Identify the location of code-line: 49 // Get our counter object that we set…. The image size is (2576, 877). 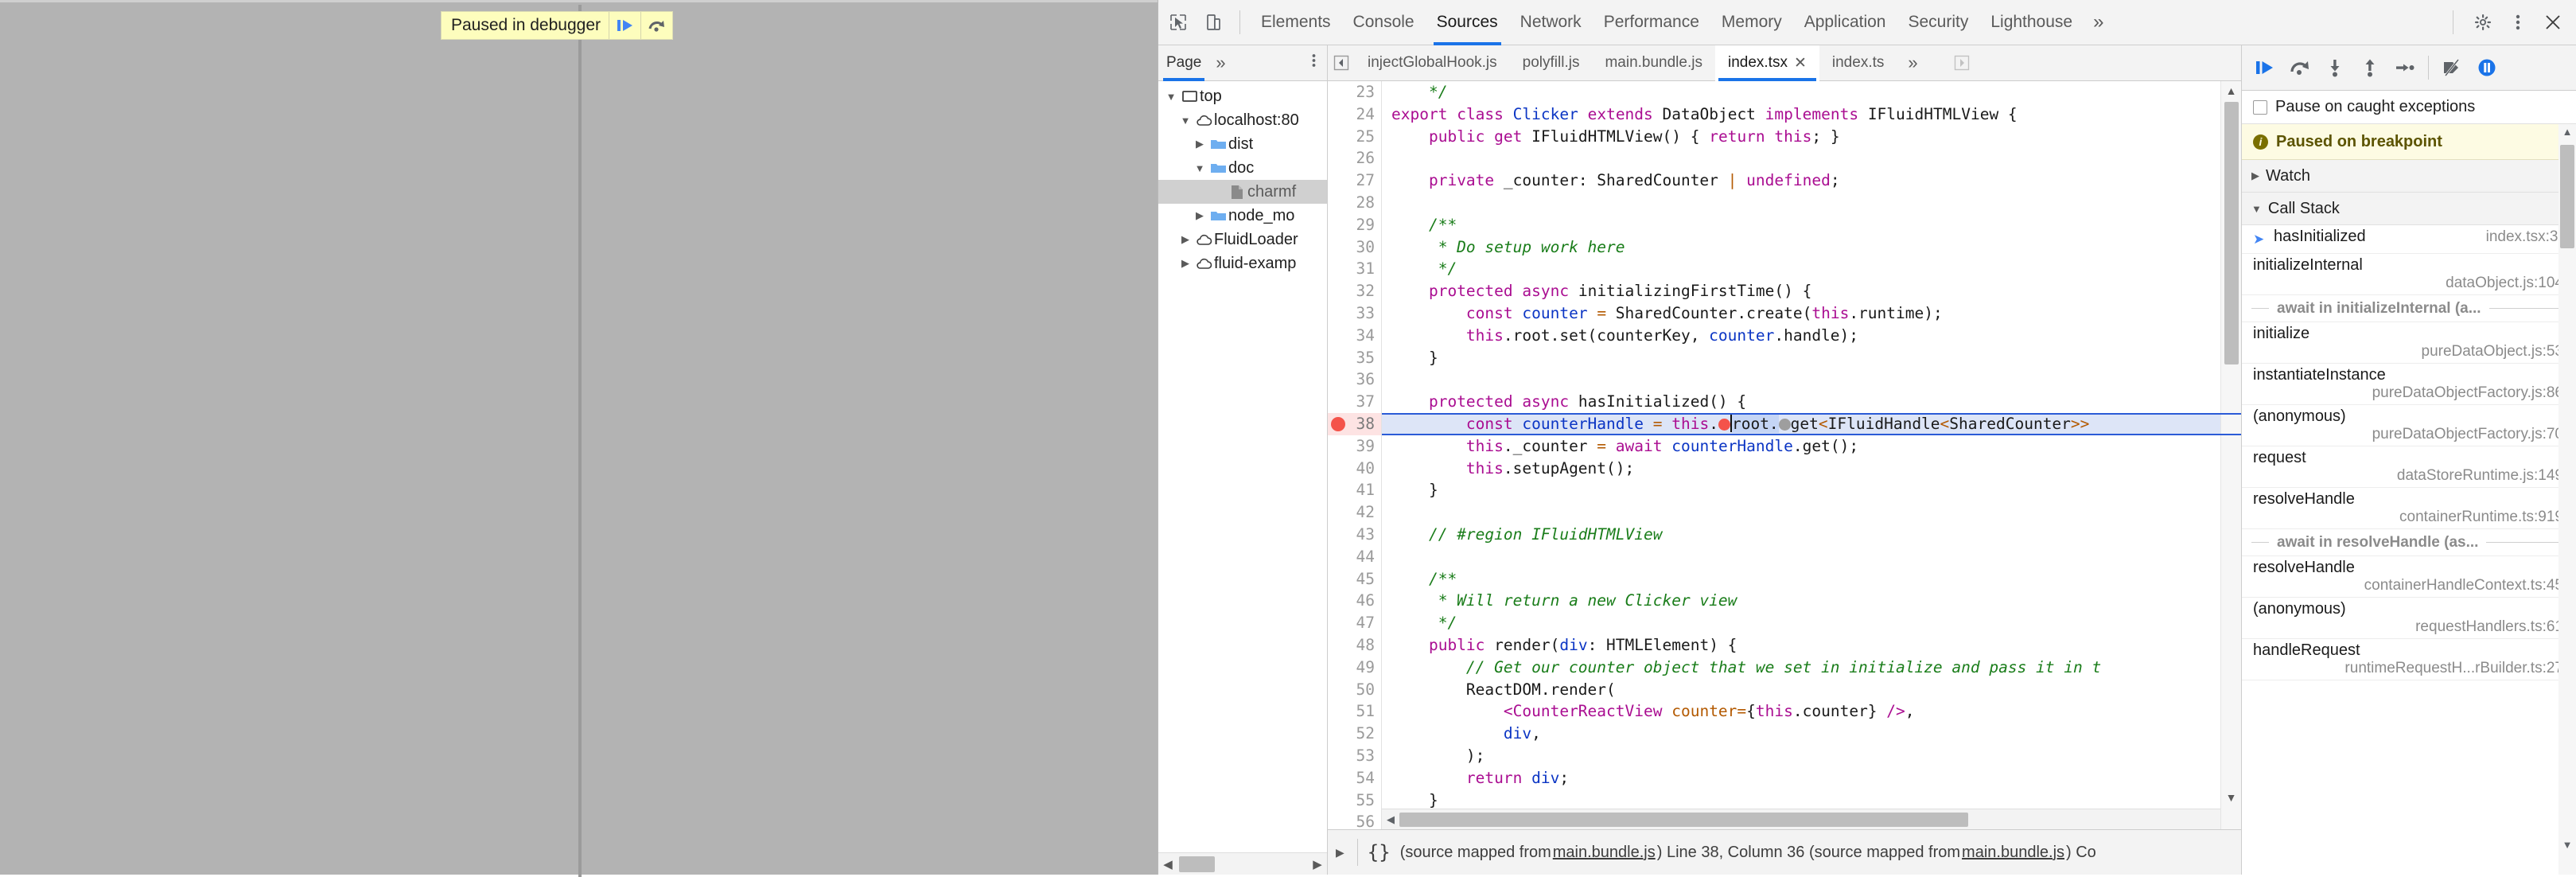
(1785, 668).